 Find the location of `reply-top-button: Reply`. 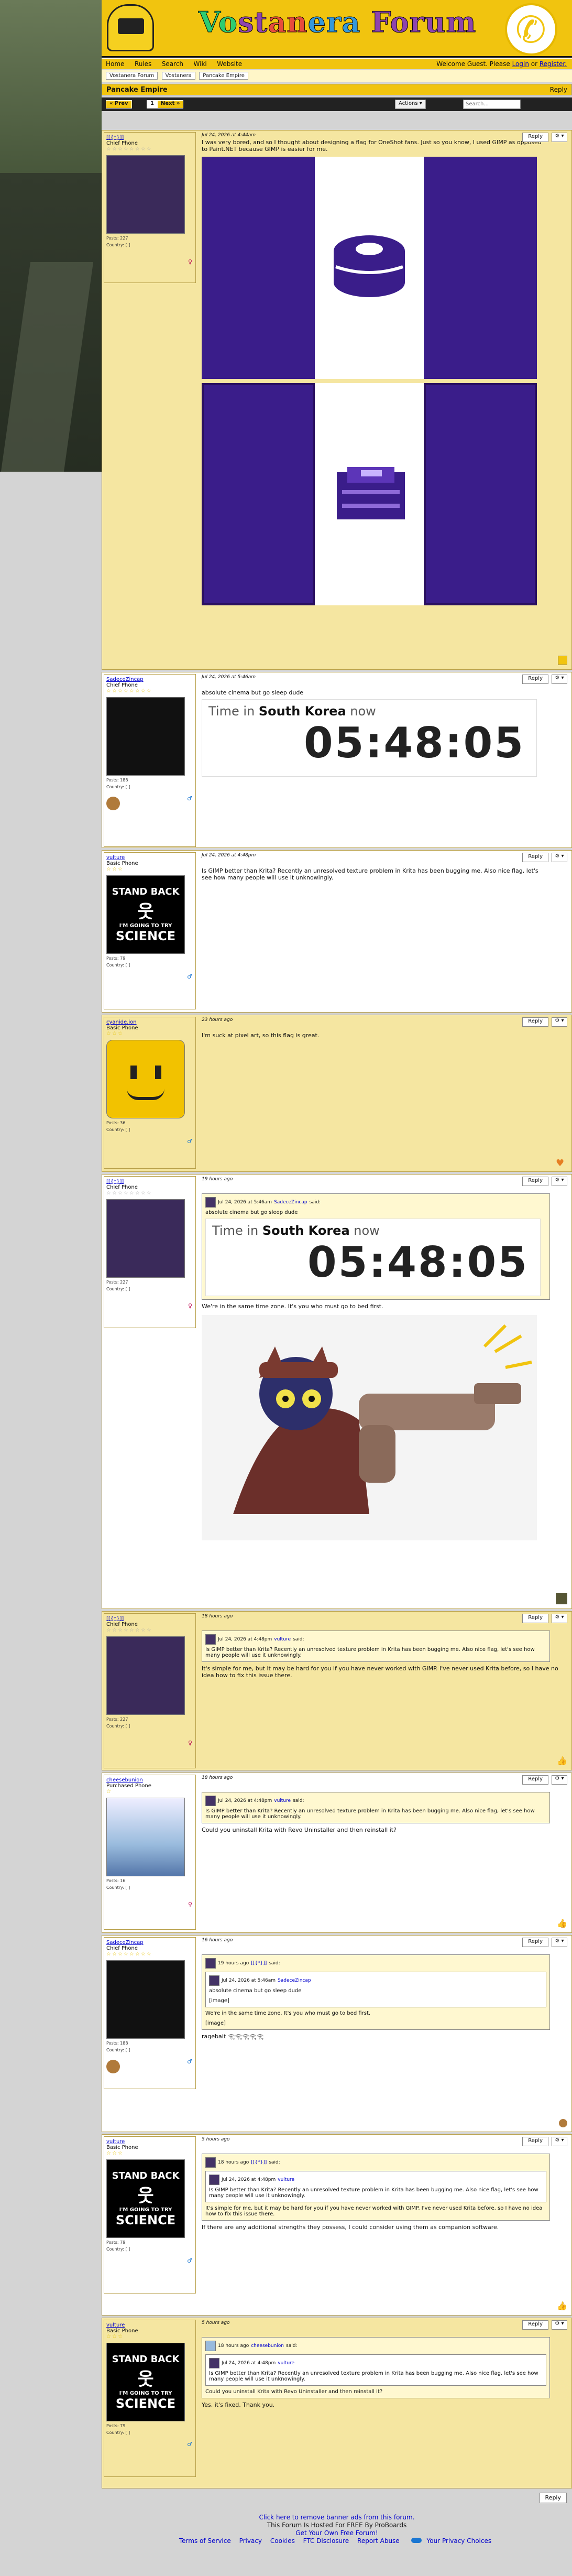

reply-top-button: Reply is located at coordinates (558, 89).